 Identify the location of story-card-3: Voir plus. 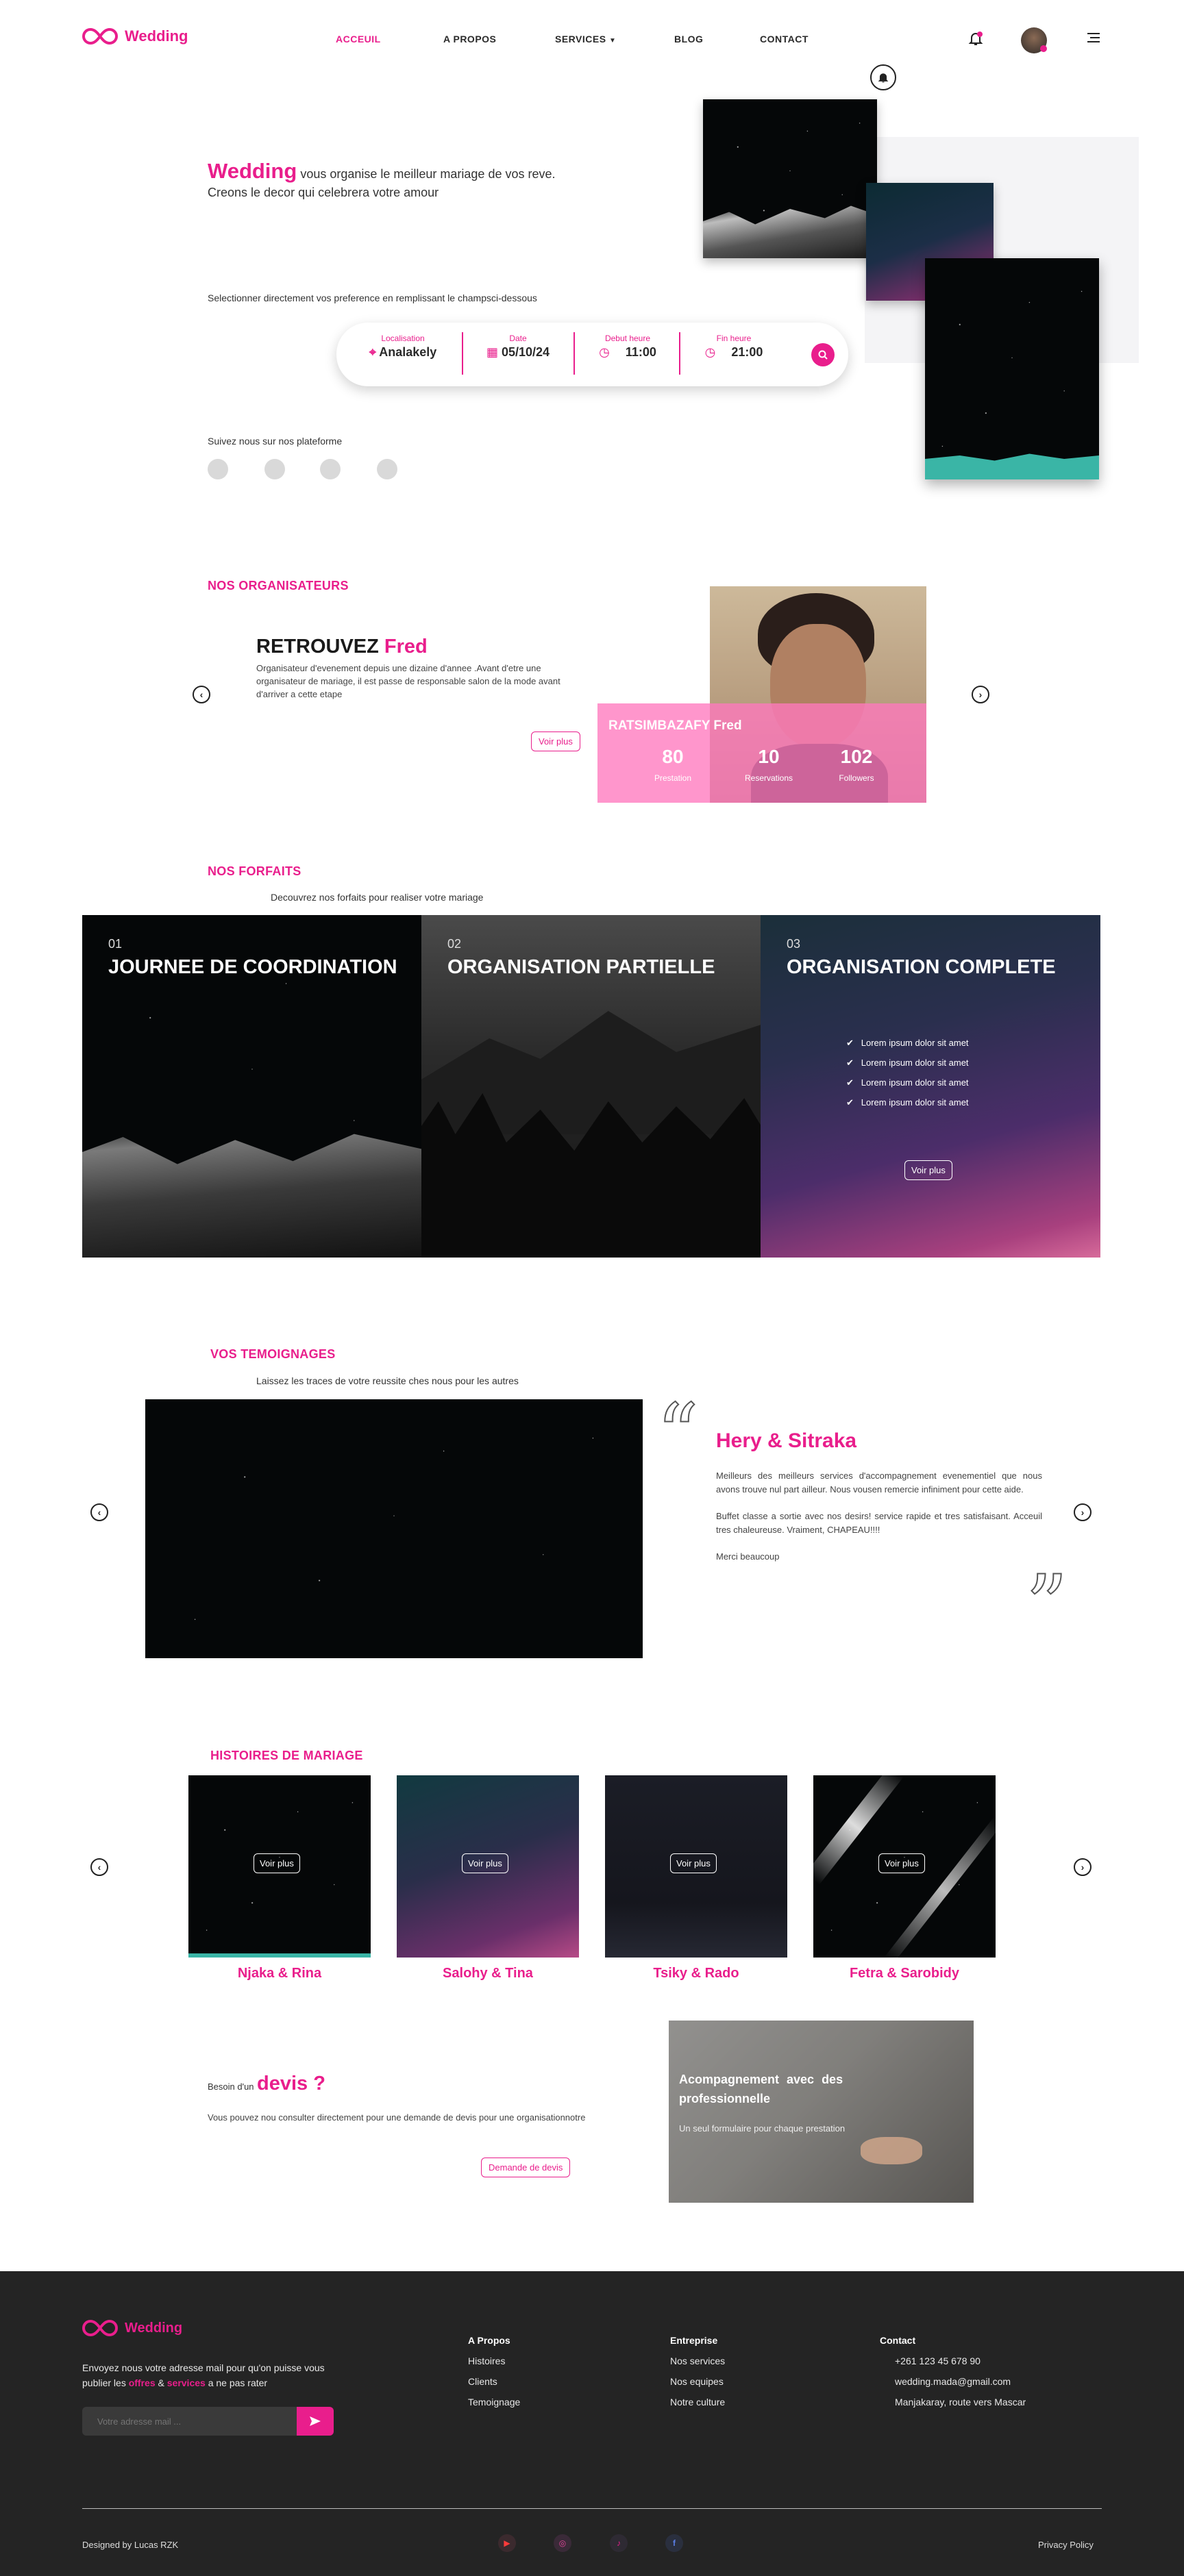
(696, 1866).